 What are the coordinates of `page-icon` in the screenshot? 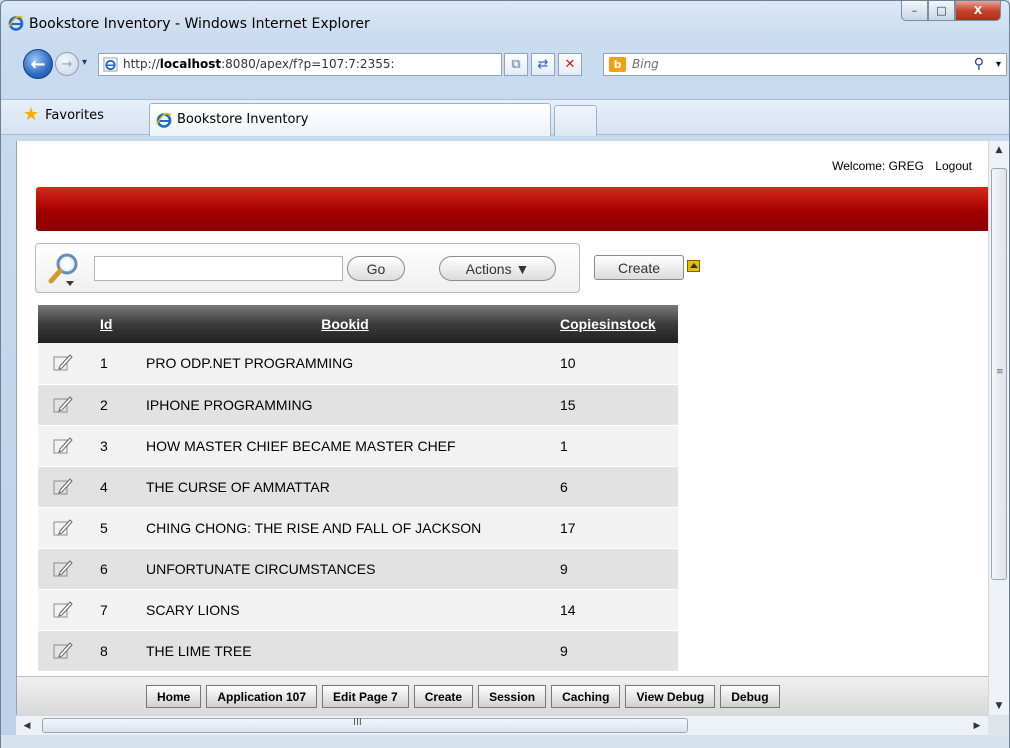 It's located at (110, 64).